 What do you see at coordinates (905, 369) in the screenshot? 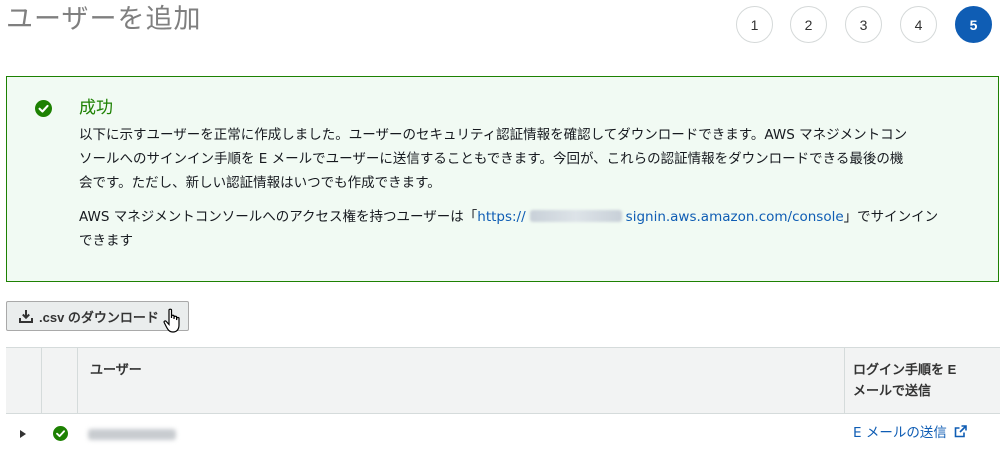
I see `column-header-line: ログイン手順を E` at bounding box center [905, 369].